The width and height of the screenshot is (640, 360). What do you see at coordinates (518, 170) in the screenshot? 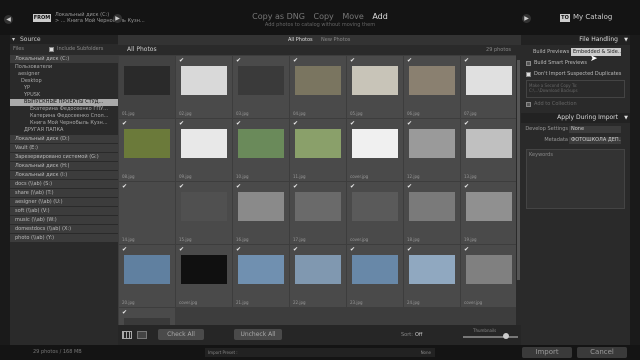
I see `scrollbar-thumb` at bounding box center [518, 170].